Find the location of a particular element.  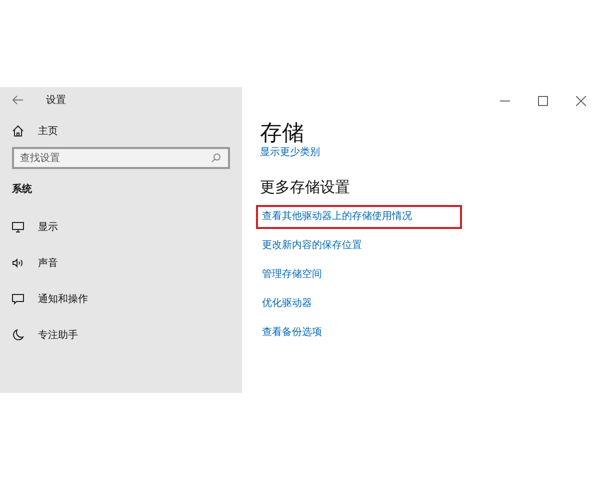

settings-link: 管理存储空间 is located at coordinates (292, 277).